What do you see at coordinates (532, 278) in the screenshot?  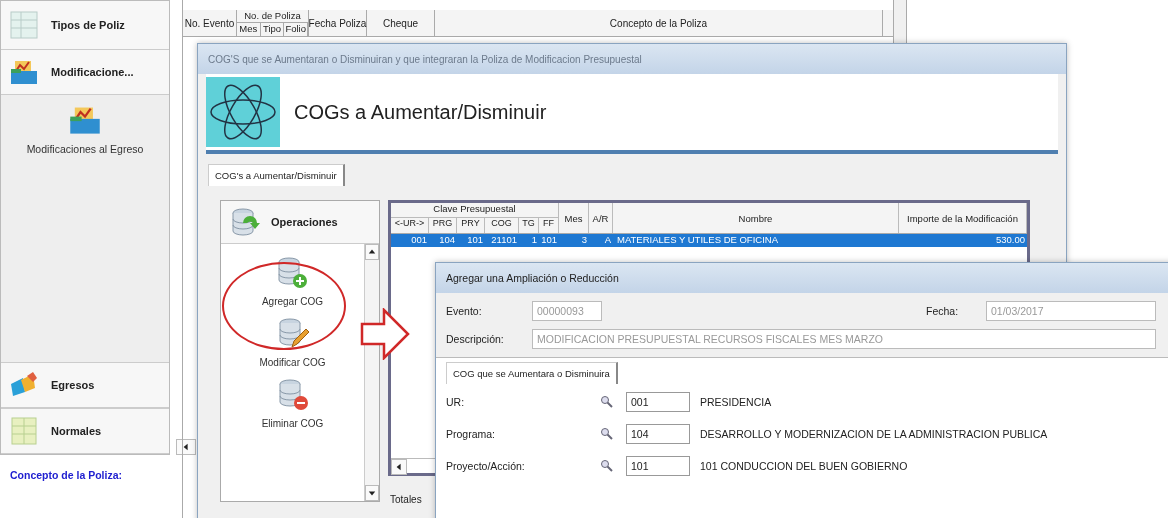 I see `window-title: Agregar una Ampliación o Reducción` at bounding box center [532, 278].